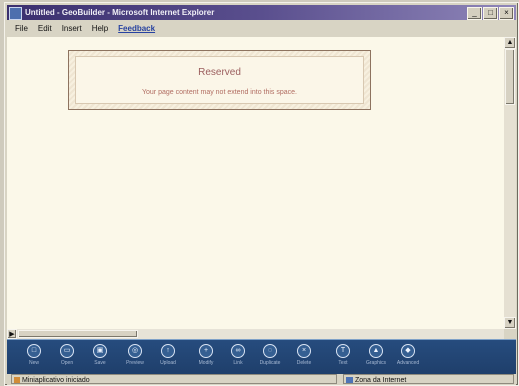  I want to click on toolbar-button-new: □ New, so click(34, 358).